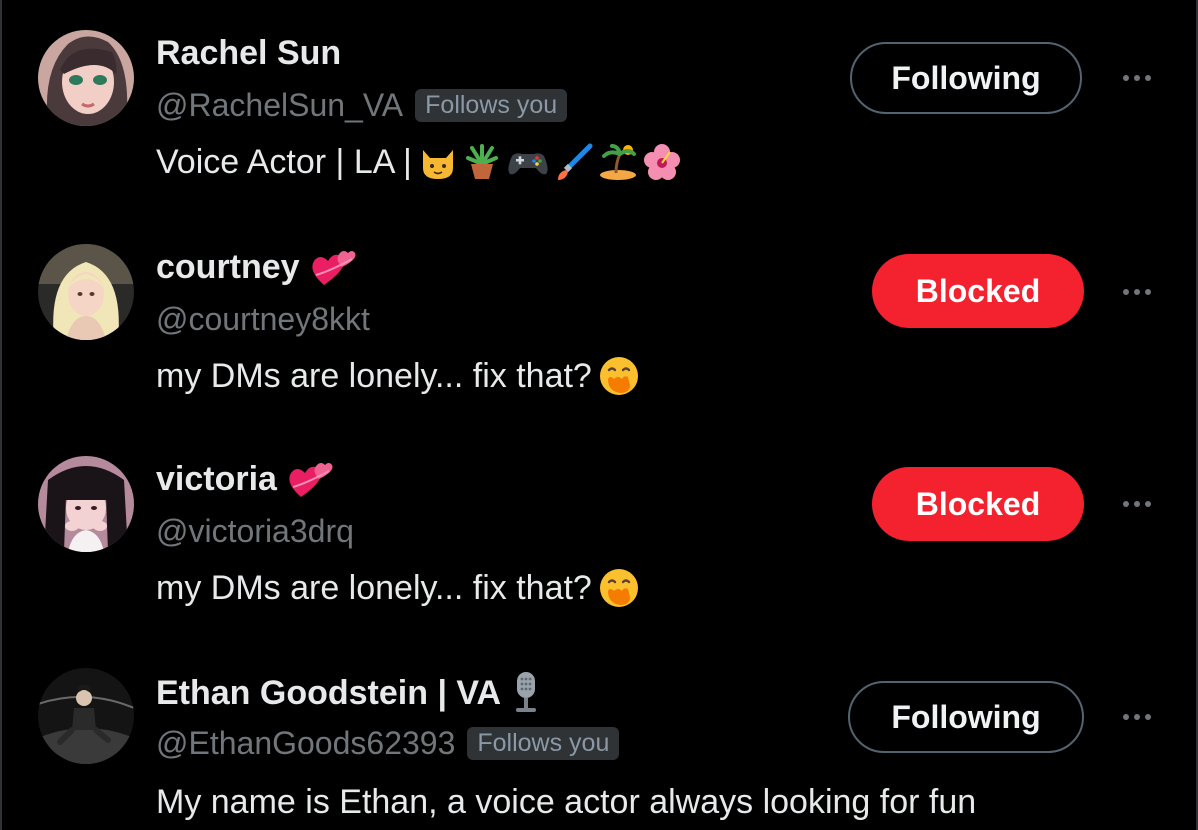 The image size is (1198, 830). I want to click on handle-line: @RachelSun_VA Follows you, so click(362, 105).